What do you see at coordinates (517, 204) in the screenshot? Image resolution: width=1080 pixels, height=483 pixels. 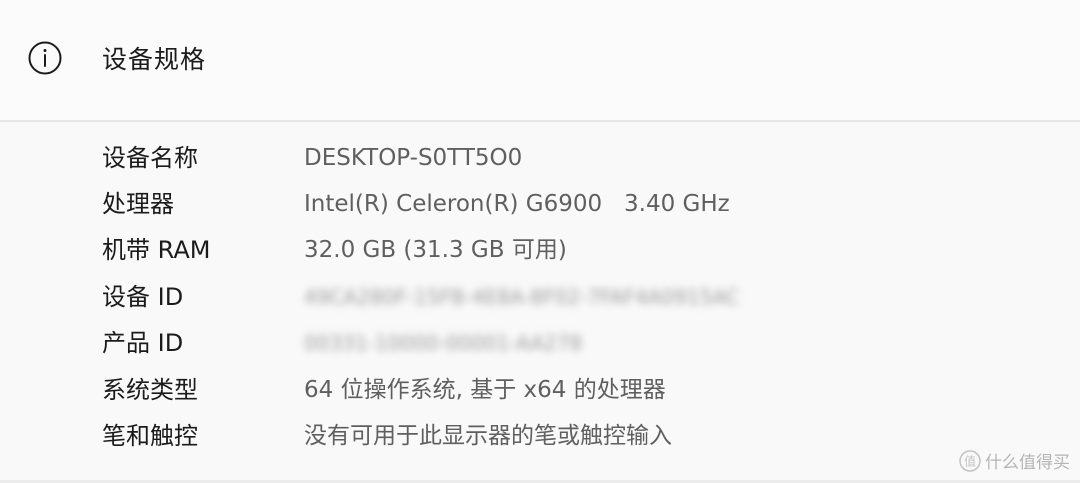 I see `spec-value: Intel(R) Celeron(R) G6900 3.40 GHz` at bounding box center [517, 204].